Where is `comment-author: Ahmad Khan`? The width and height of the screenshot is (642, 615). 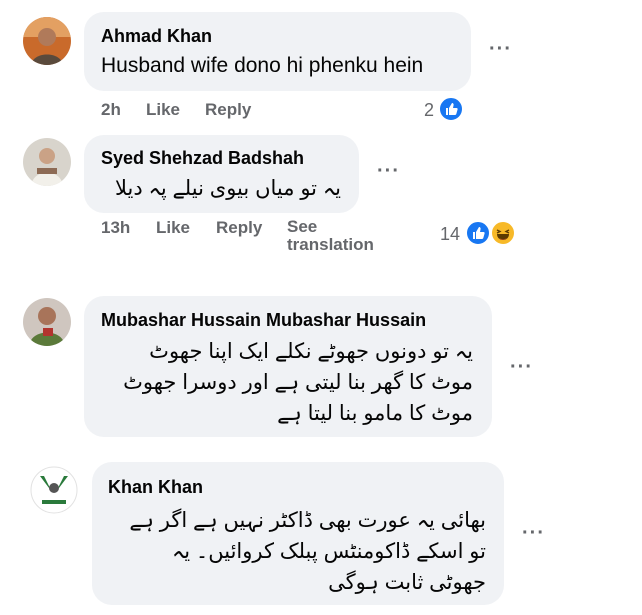 comment-author: Ahmad Khan is located at coordinates (156, 36).